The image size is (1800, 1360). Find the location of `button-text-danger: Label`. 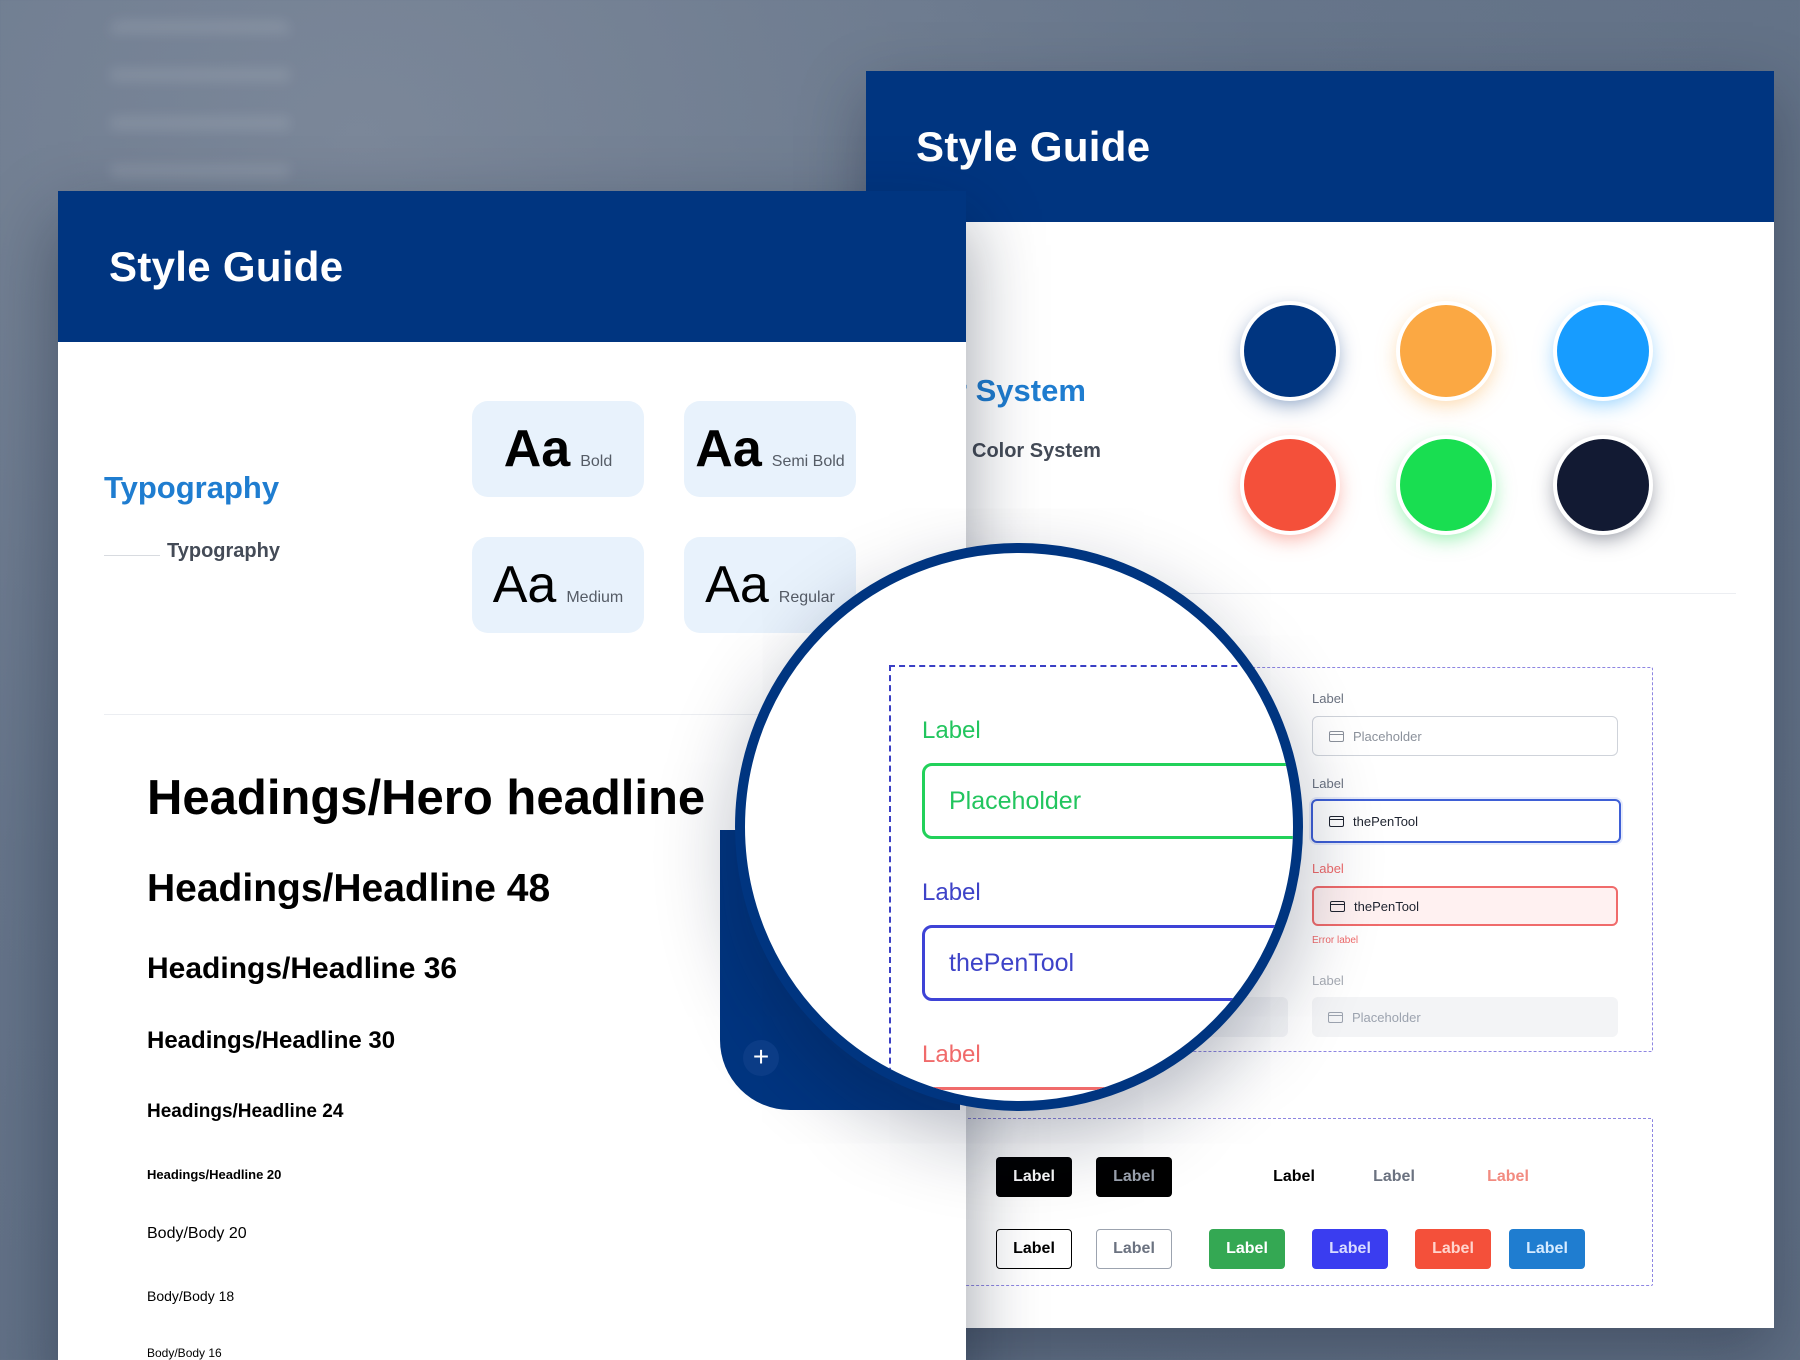

button-text-danger: Label is located at coordinates (1508, 1177).